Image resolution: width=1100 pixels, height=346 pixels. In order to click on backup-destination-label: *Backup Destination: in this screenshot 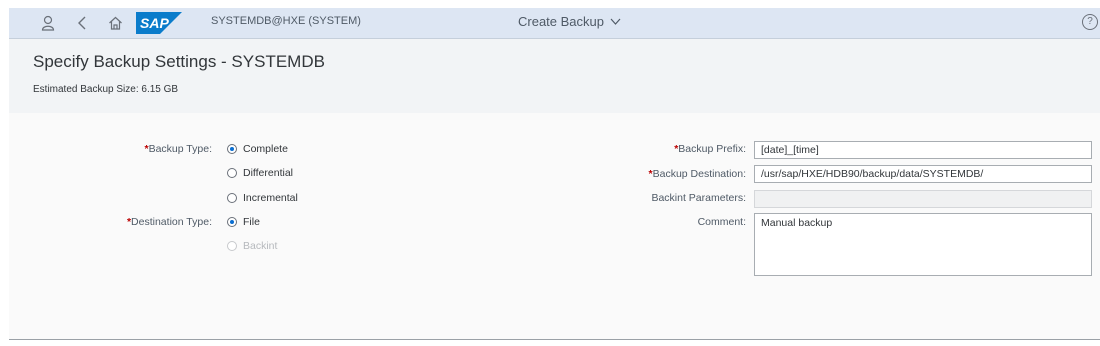, I will do `click(677, 174)`.